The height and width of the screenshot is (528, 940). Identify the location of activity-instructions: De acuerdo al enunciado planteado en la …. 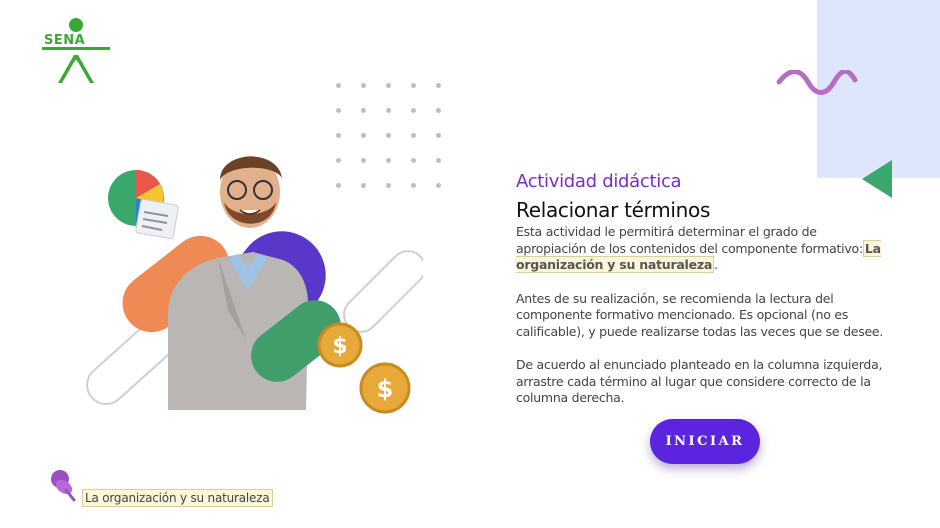
(699, 381).